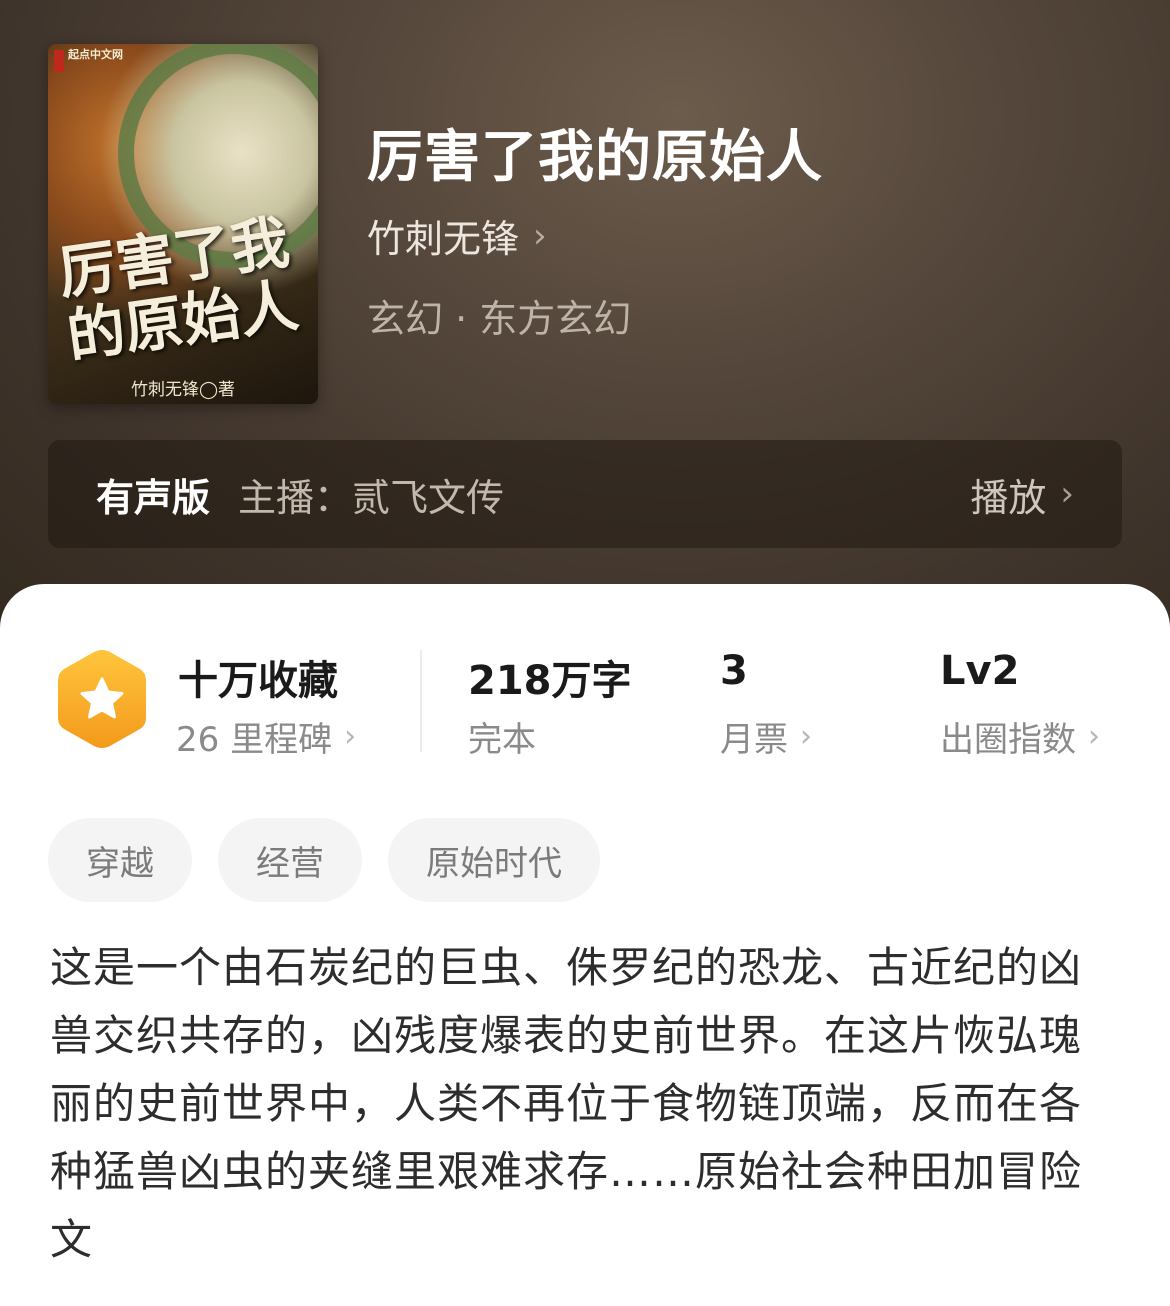 This screenshot has width=1170, height=1306. Describe the element at coordinates (421, 701) in the screenshot. I see `stats-divider` at that location.